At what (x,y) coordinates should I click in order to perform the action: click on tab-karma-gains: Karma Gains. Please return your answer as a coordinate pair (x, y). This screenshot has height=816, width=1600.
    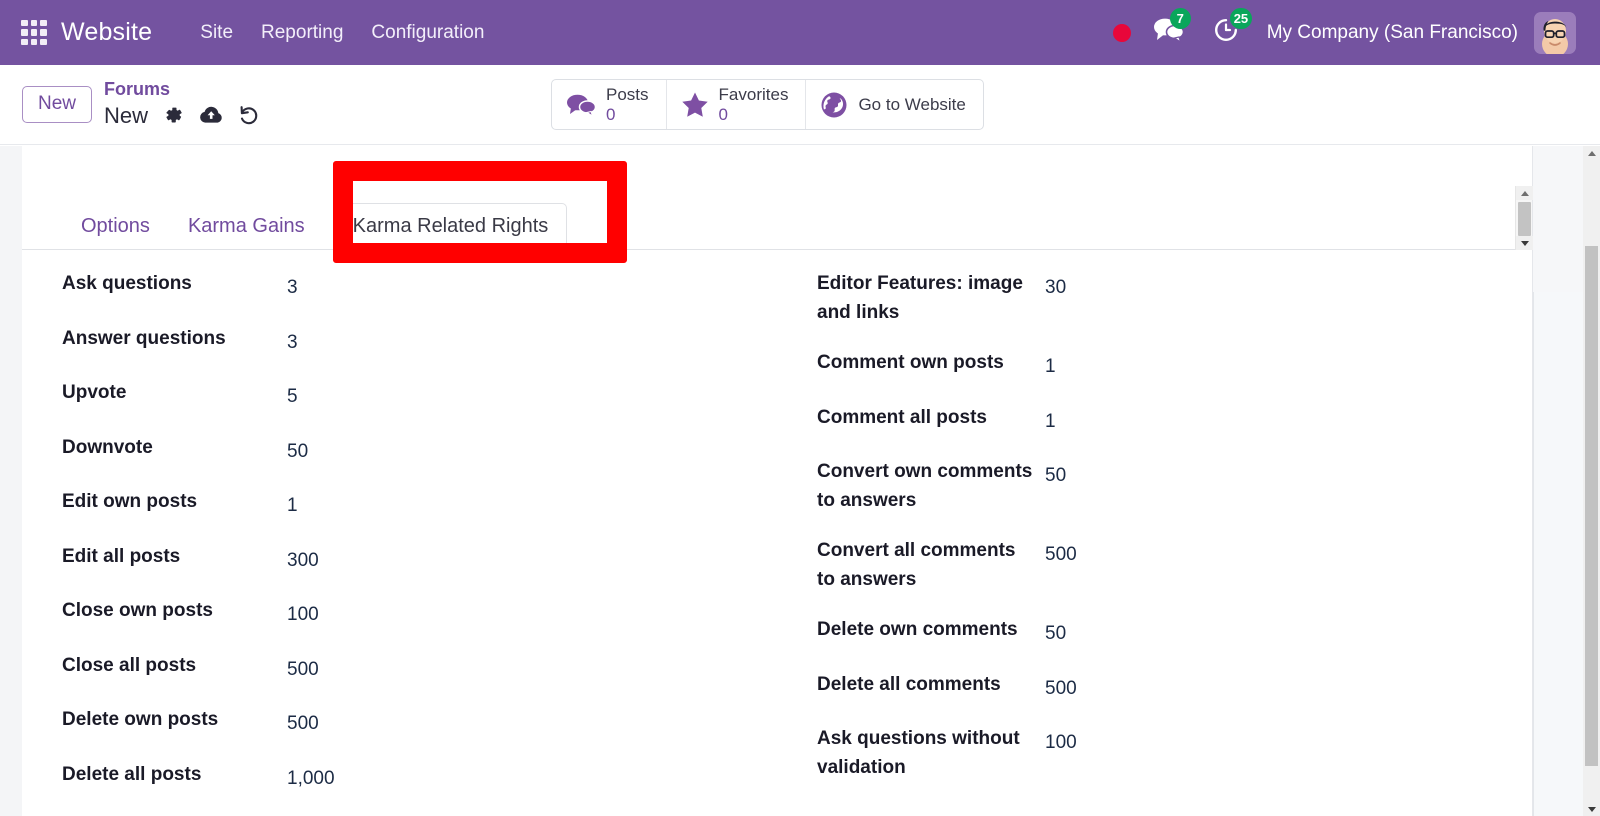
    Looking at the image, I should click on (246, 226).